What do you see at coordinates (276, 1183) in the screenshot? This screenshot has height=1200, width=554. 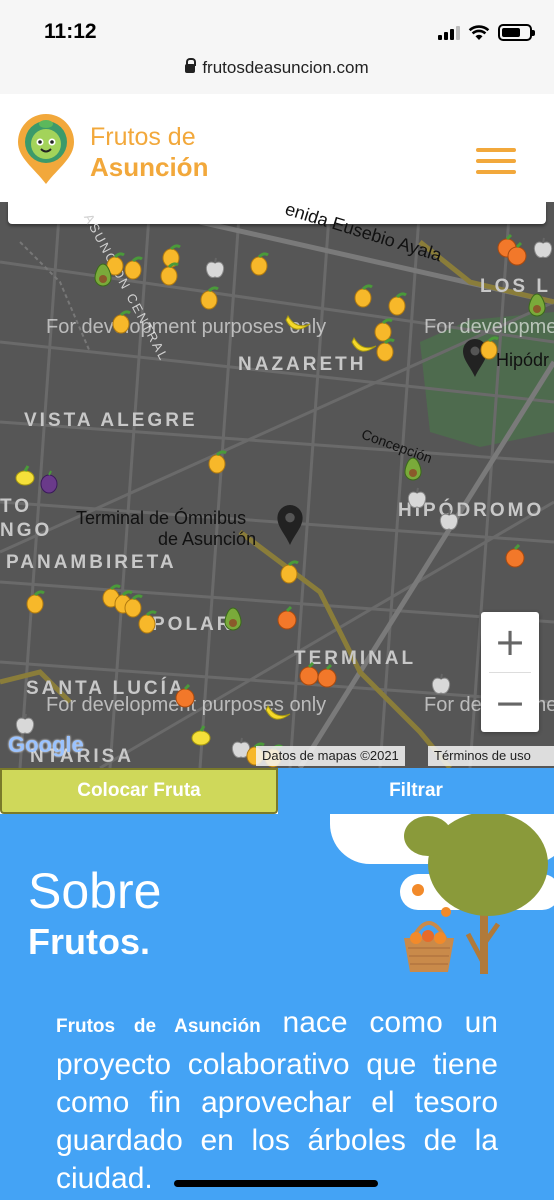 I see `home-indicator` at bounding box center [276, 1183].